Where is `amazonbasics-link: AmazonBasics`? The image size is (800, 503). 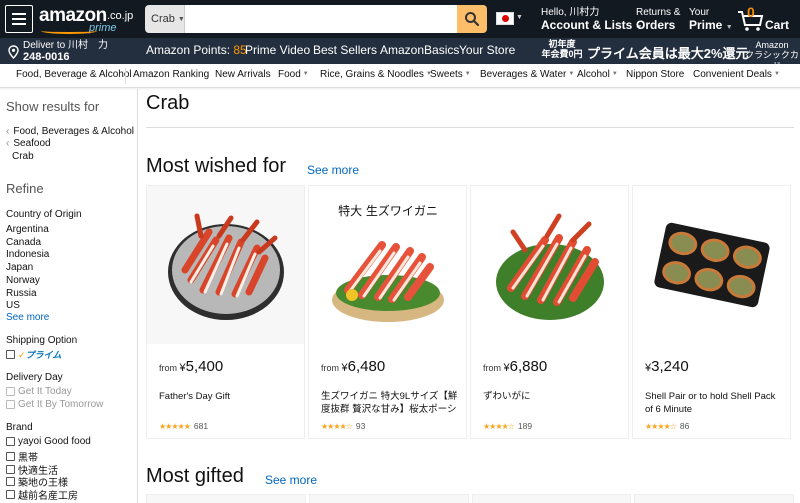 amazonbasics-link: AmazonBasics is located at coordinates (419, 50).